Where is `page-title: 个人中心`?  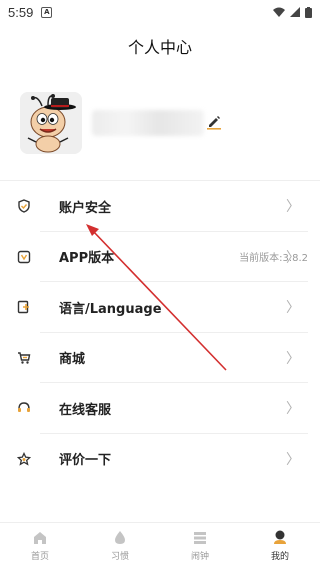
page-title: 个人中心 is located at coordinates (159, 47).